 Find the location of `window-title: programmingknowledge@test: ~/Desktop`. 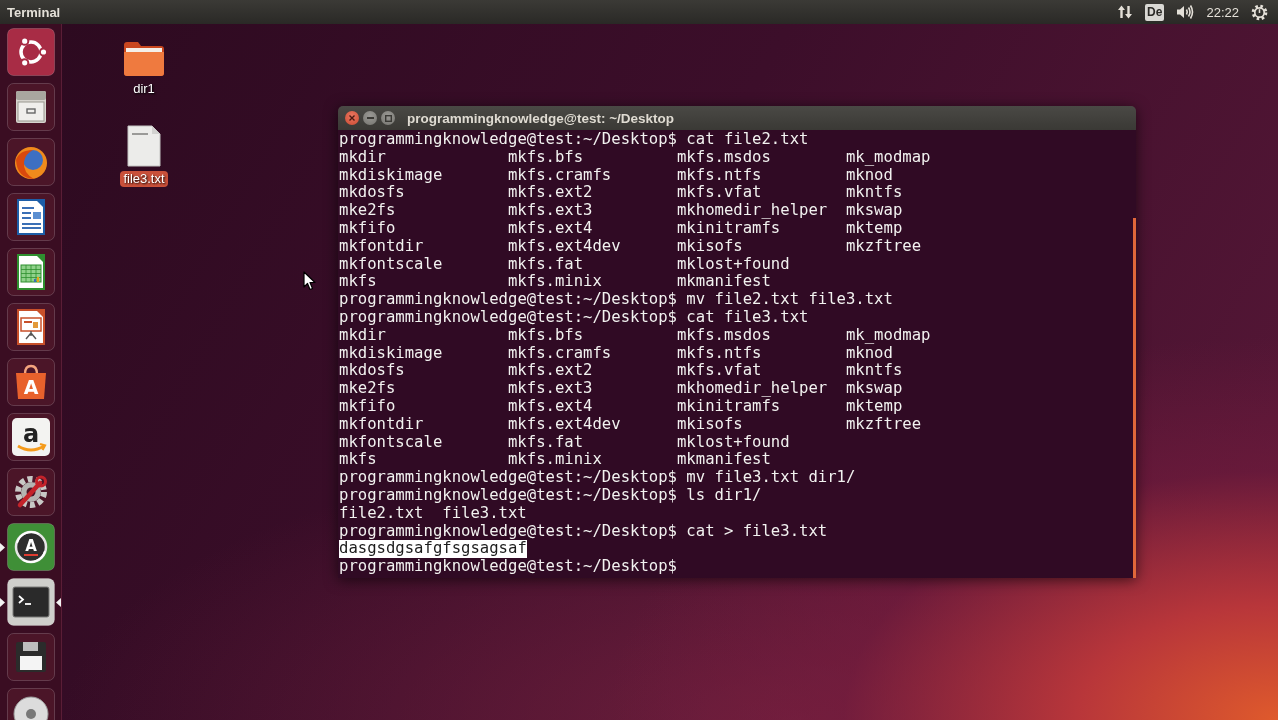

window-title: programmingknowledge@test: ~/Desktop is located at coordinates (541, 118).